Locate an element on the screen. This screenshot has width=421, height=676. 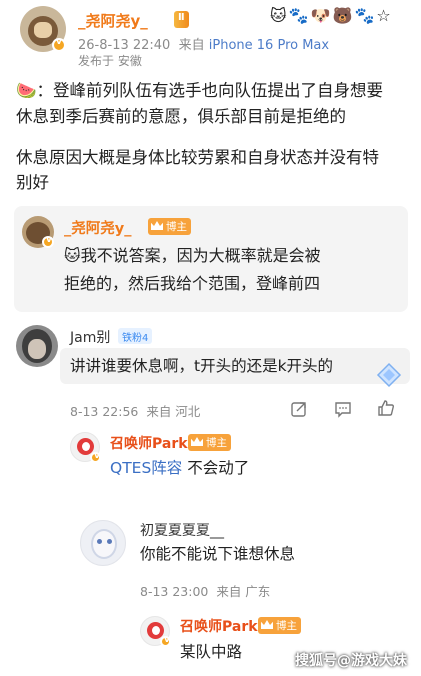
share-icon is located at coordinates (299, 409).